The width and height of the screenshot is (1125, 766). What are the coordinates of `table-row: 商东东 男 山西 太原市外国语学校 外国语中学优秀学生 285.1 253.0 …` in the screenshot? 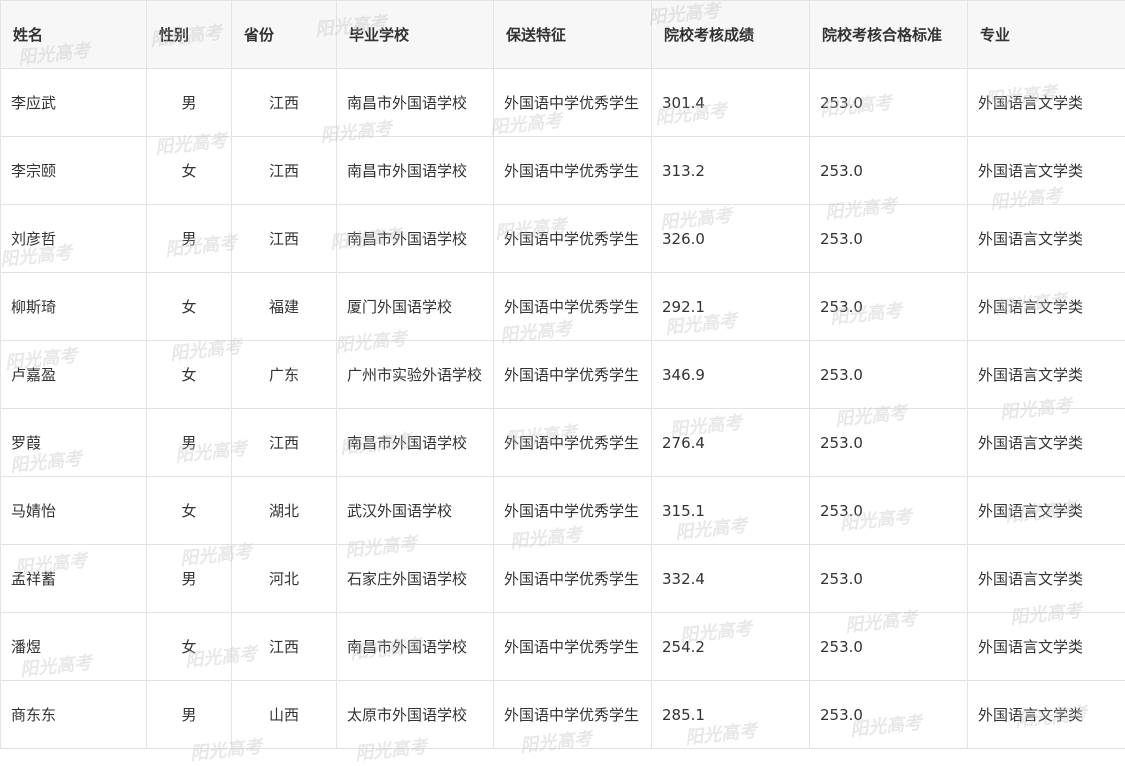 It's located at (563, 715).